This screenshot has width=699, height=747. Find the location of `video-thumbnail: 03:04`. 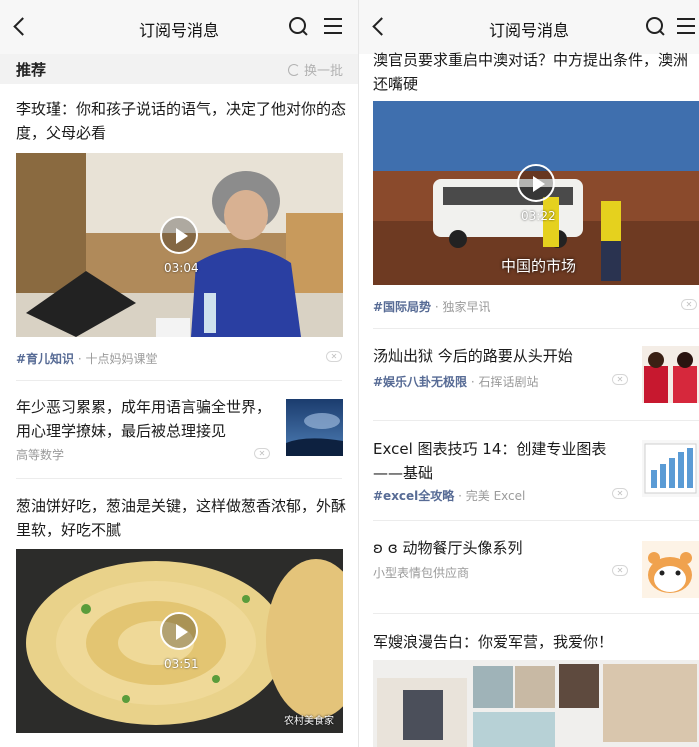

video-thumbnail: 03:04 is located at coordinates (179, 245).